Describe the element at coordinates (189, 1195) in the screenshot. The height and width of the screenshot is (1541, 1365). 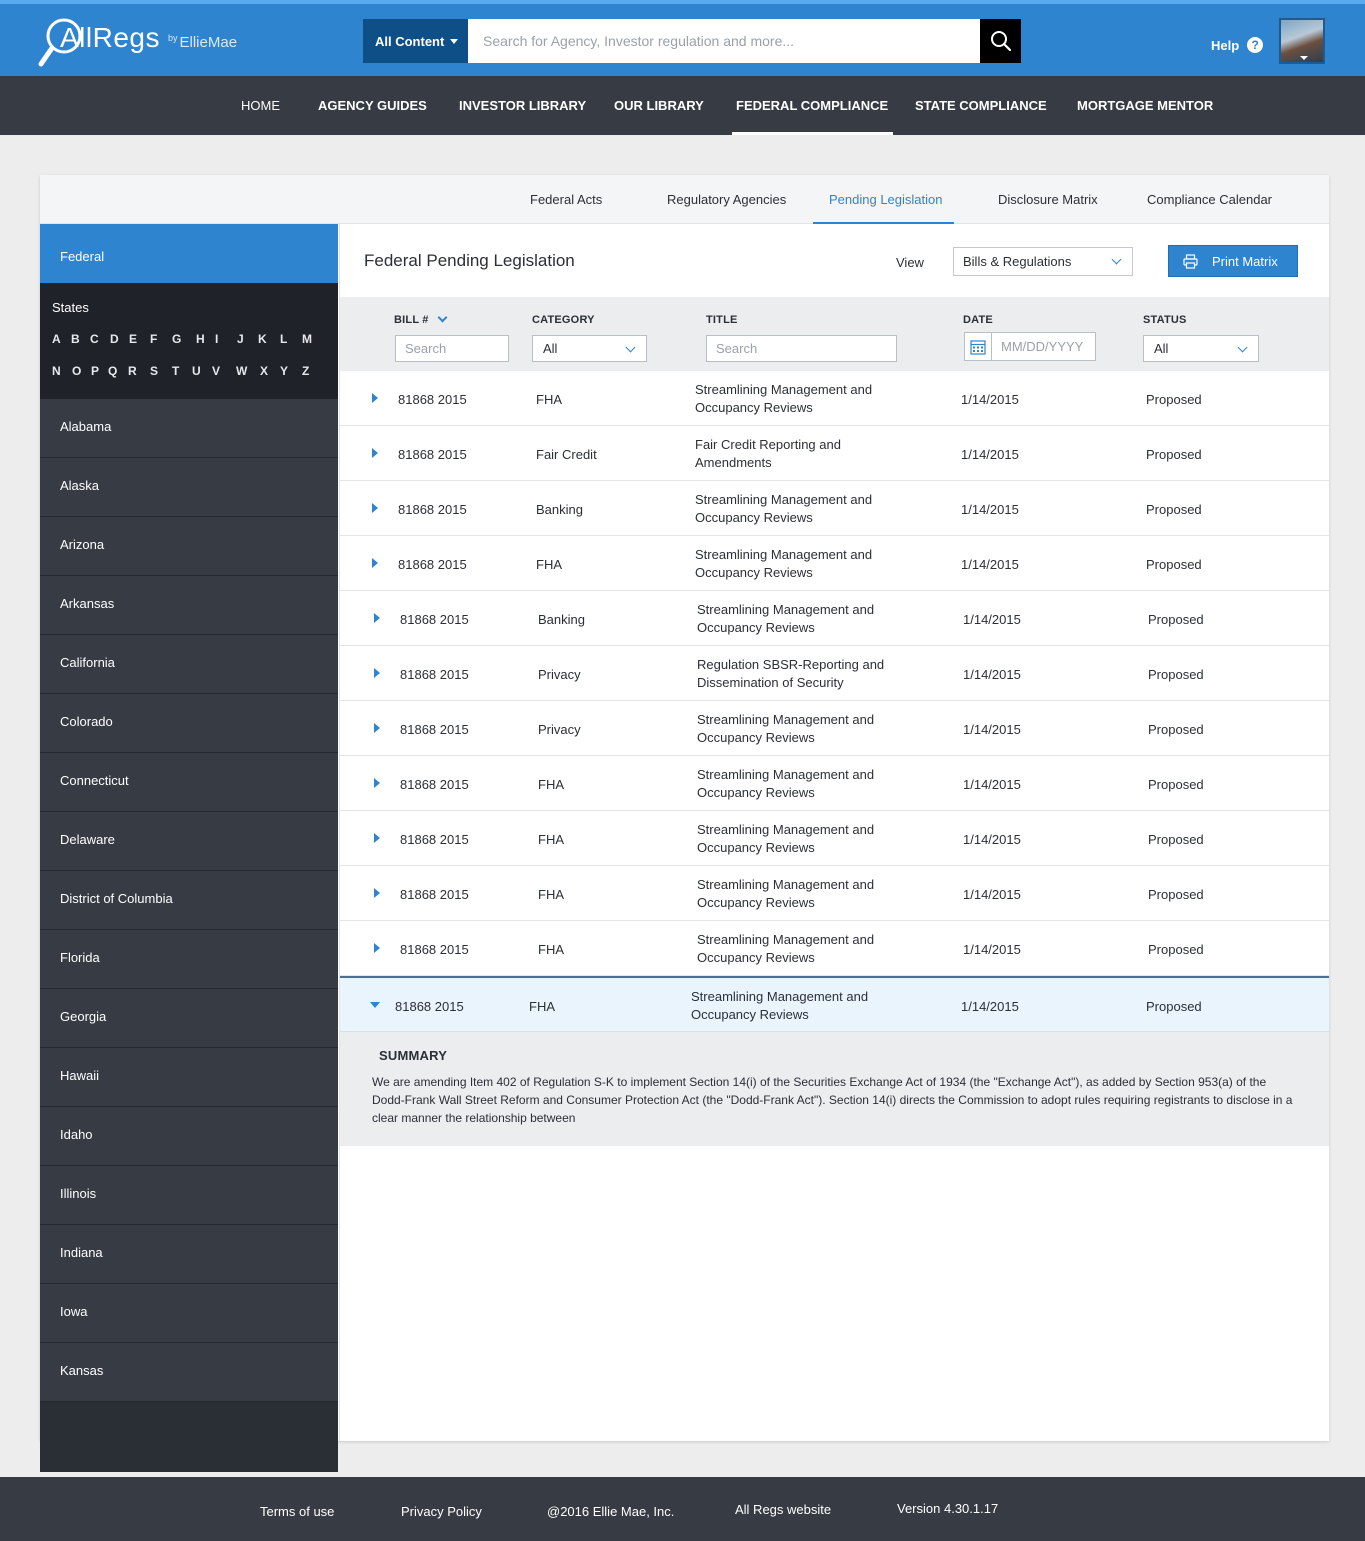
I see `sidebar-item-illinois: Illinois` at that location.